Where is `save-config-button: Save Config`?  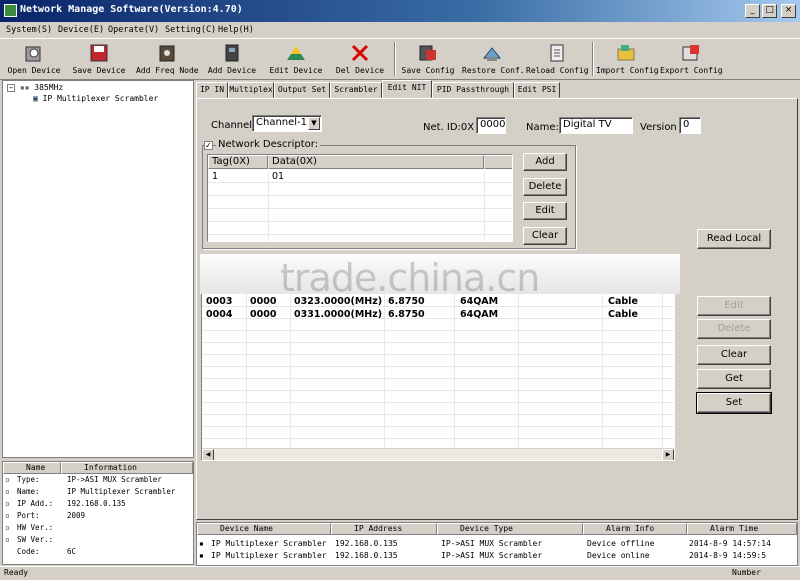 save-config-button: Save Config is located at coordinates (428, 59).